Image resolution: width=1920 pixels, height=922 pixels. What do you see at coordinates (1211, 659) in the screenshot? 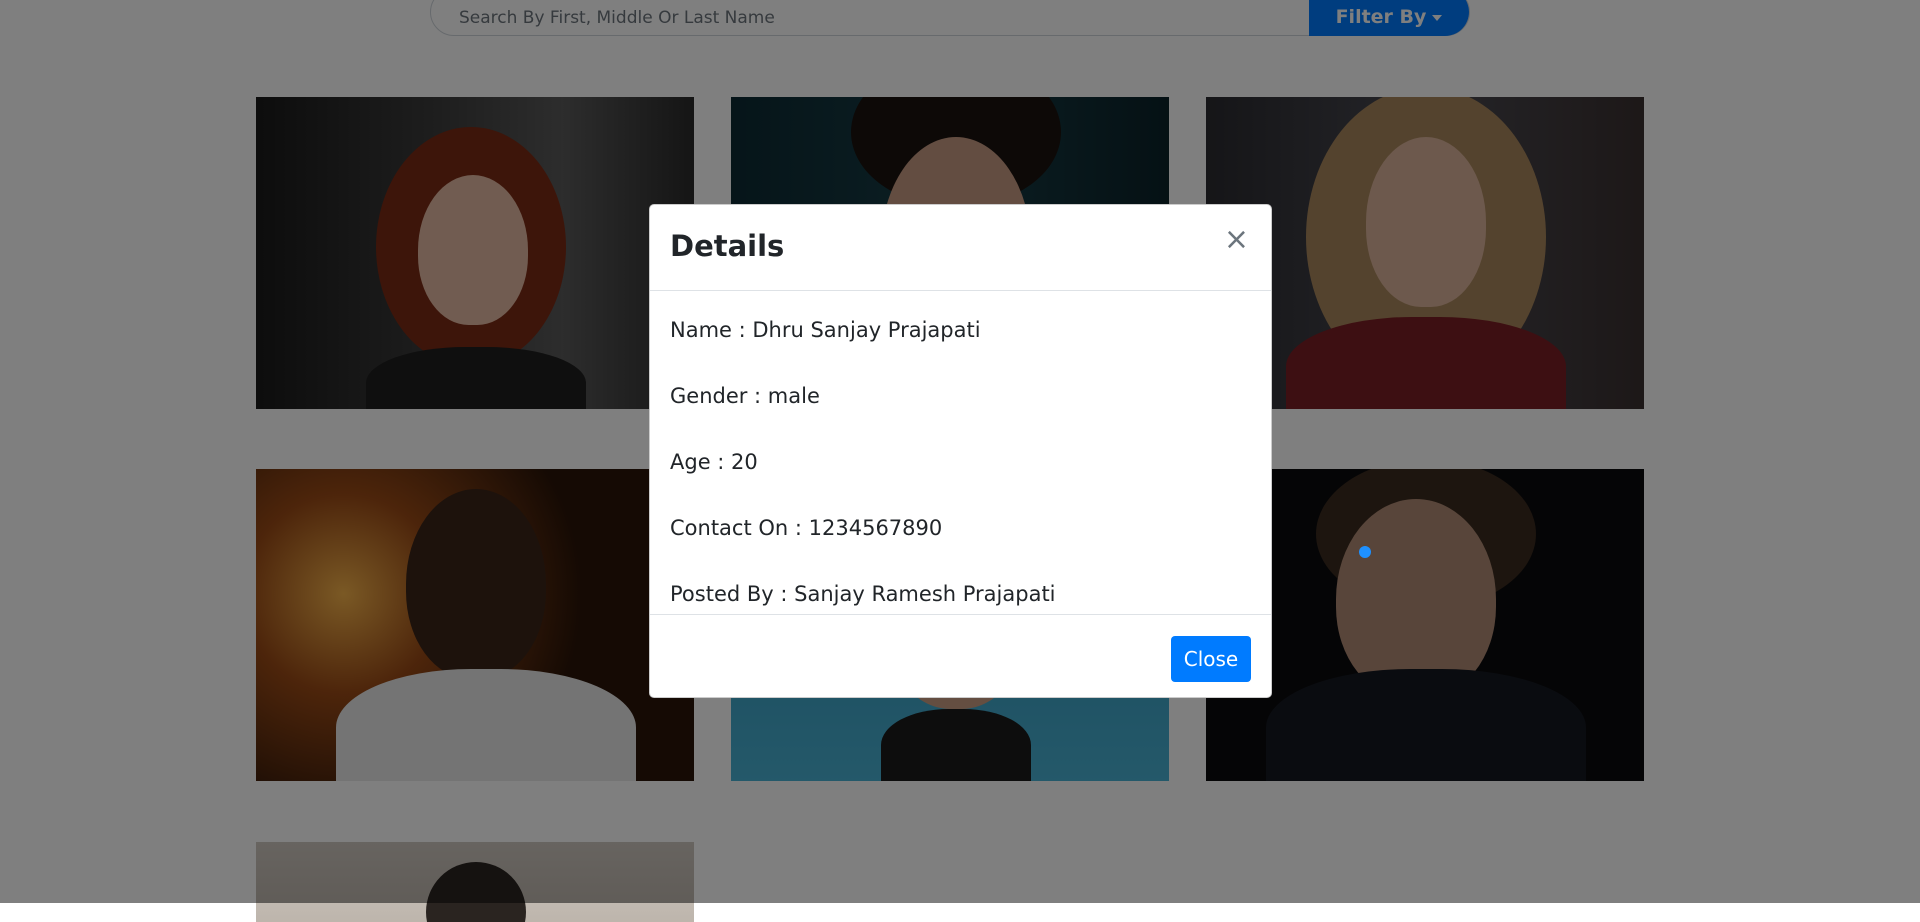
I see `close-button: Close` at bounding box center [1211, 659].